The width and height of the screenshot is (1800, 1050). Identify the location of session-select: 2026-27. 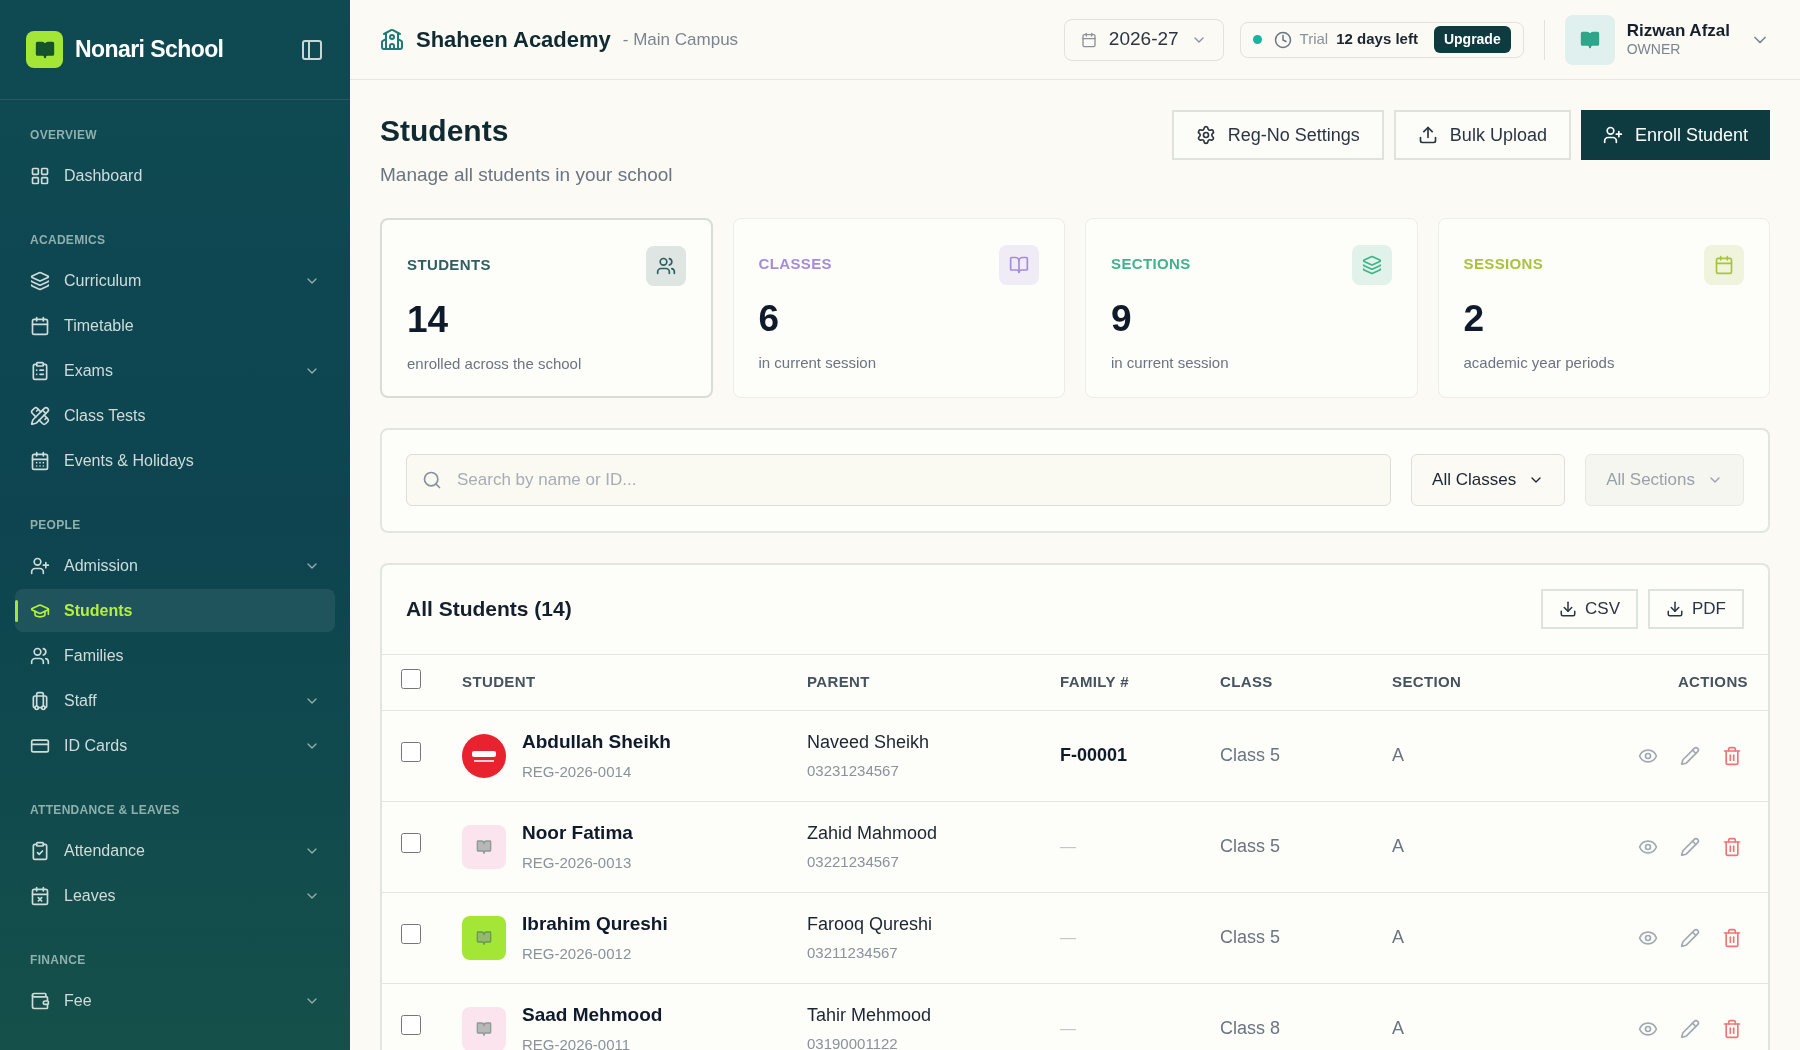
(1143, 39).